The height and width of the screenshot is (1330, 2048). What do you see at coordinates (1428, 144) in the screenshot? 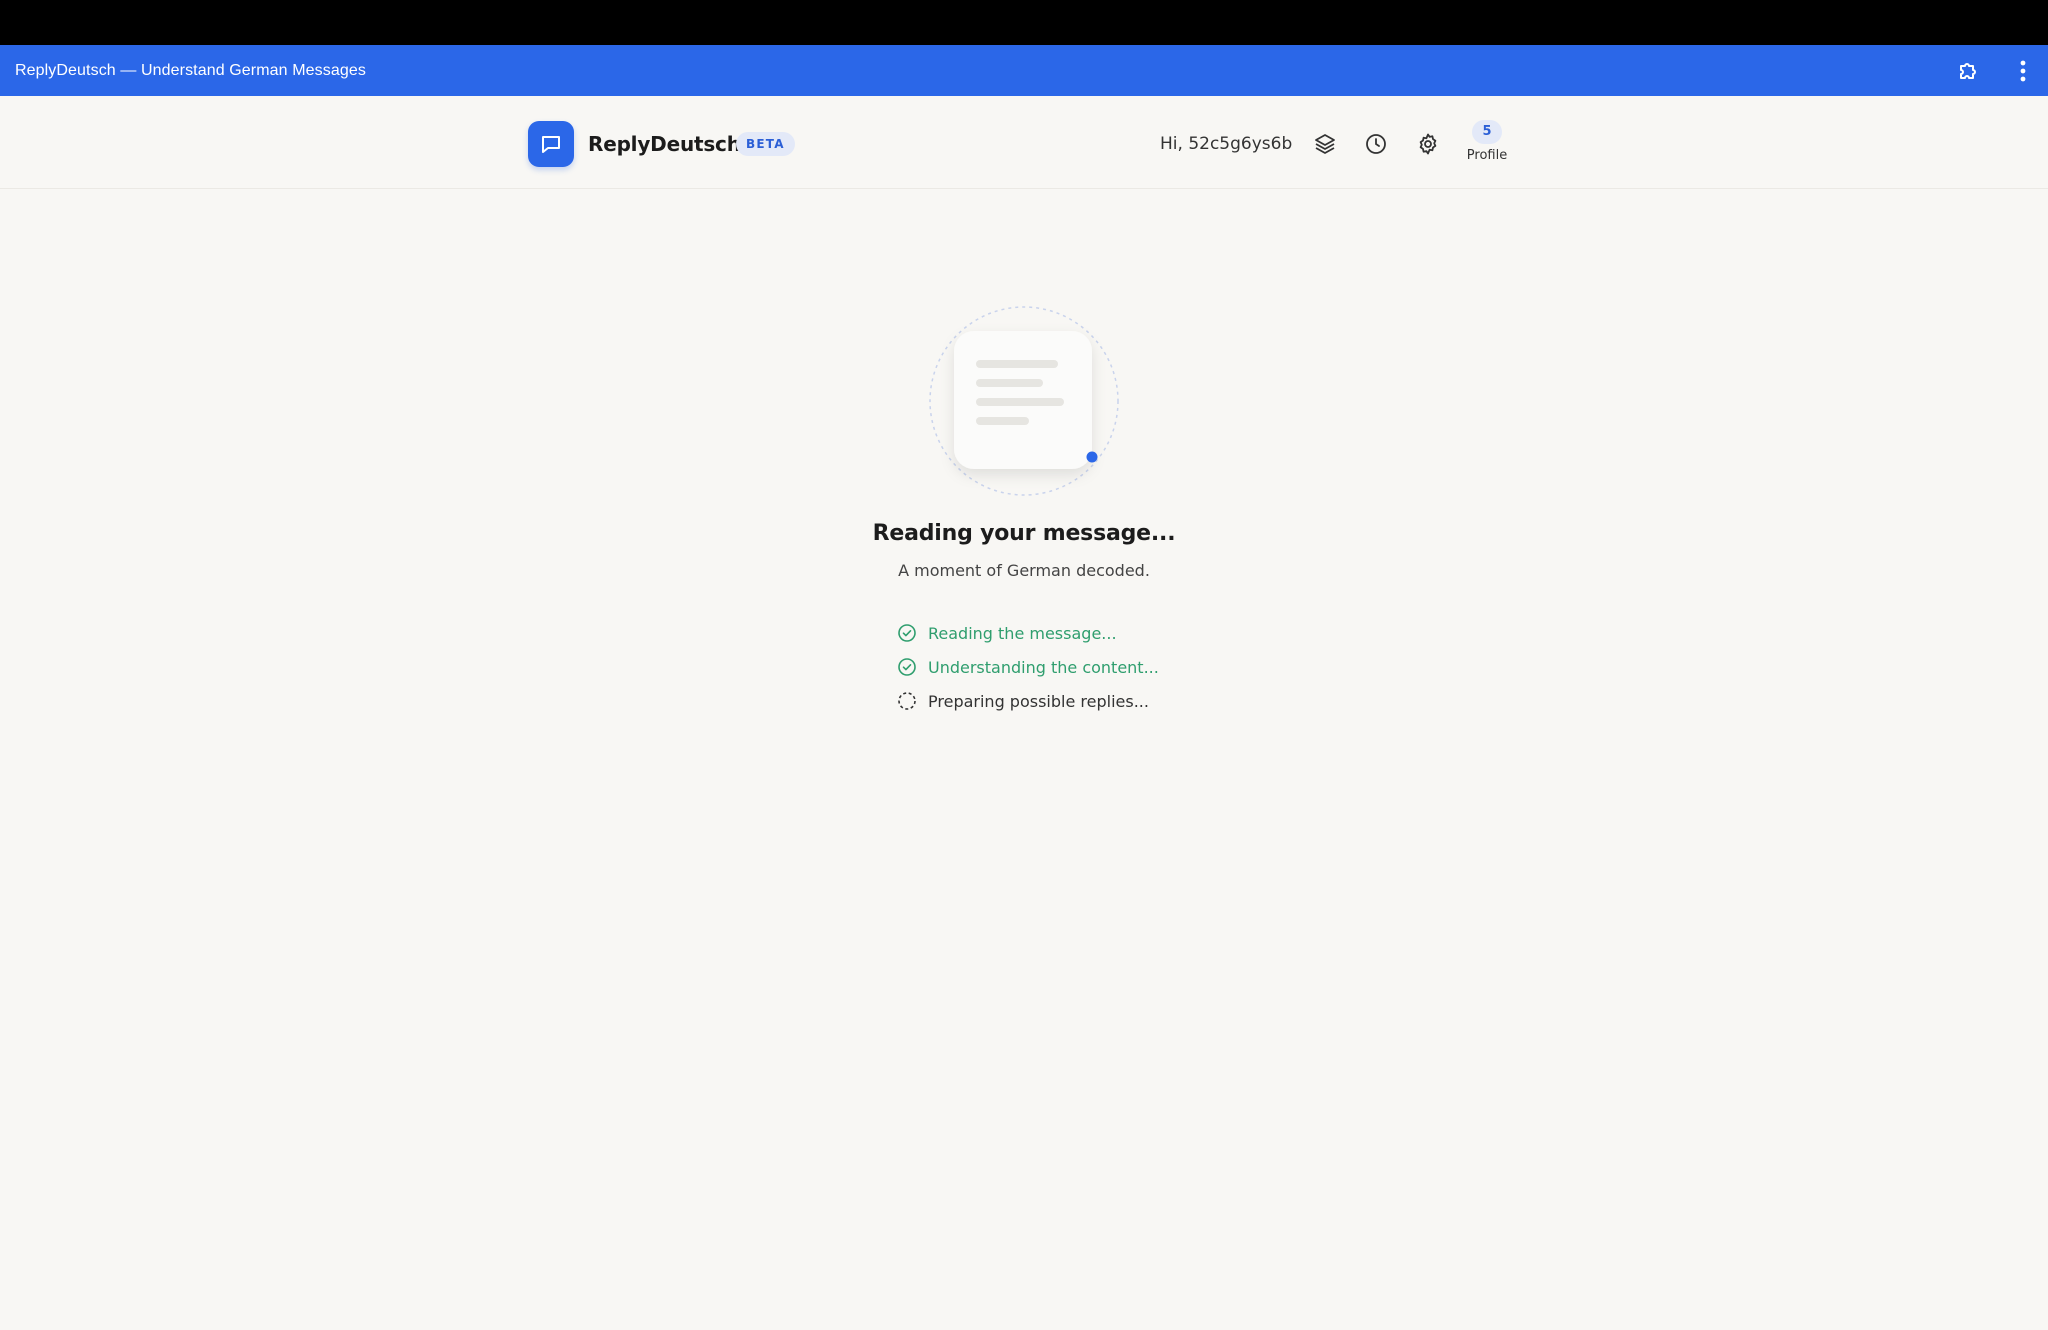
I see `settings-gear-icon` at bounding box center [1428, 144].